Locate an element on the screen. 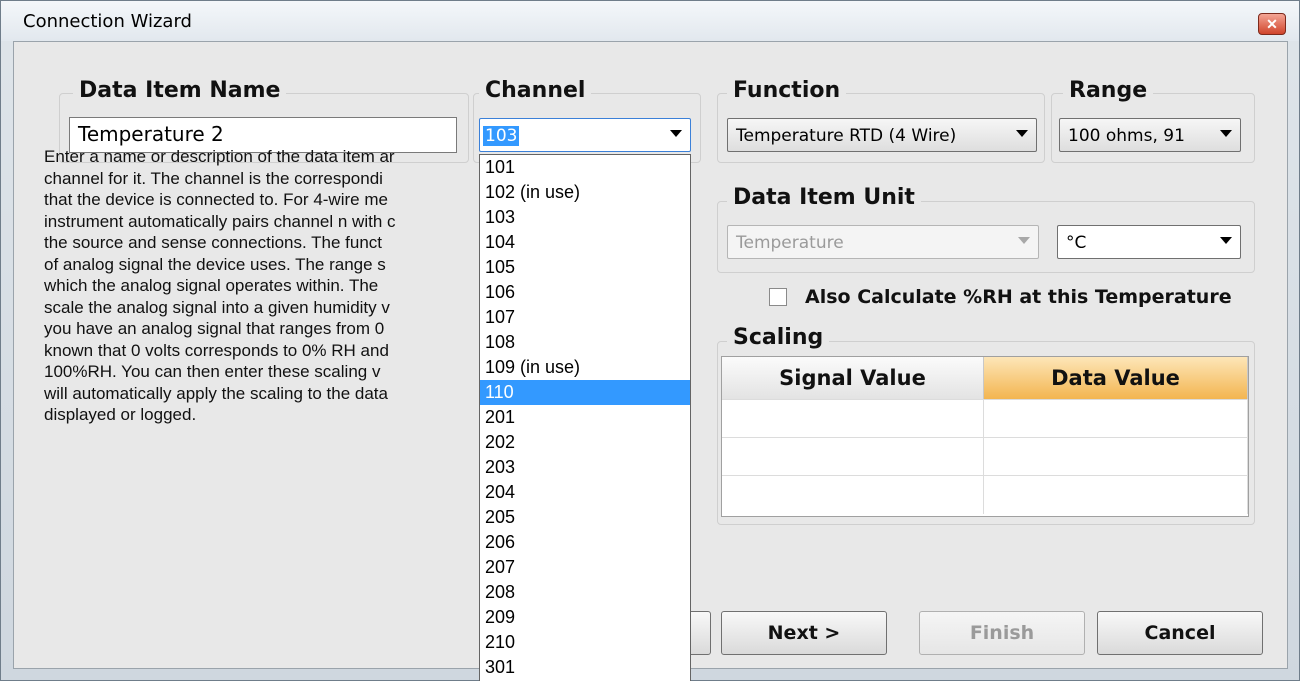 The width and height of the screenshot is (1300, 681). channel-option: 301 is located at coordinates (585, 667).